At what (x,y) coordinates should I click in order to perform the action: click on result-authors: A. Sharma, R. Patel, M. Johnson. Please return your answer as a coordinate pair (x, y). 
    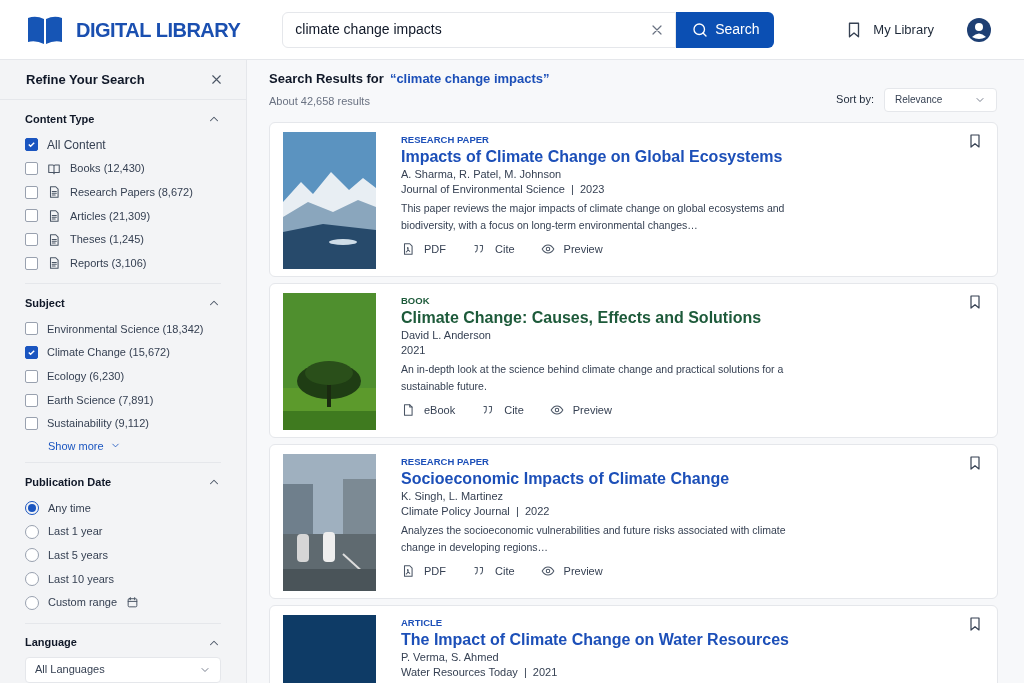
    Looking at the image, I should click on (482, 174).